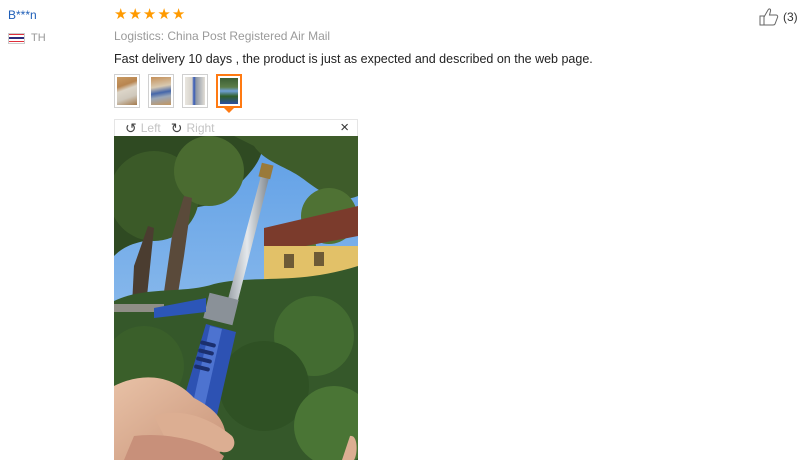 Image resolution: width=800 pixels, height=467 pixels. What do you see at coordinates (131, 128) in the screenshot?
I see `rotate-left-icon: ↺` at bounding box center [131, 128].